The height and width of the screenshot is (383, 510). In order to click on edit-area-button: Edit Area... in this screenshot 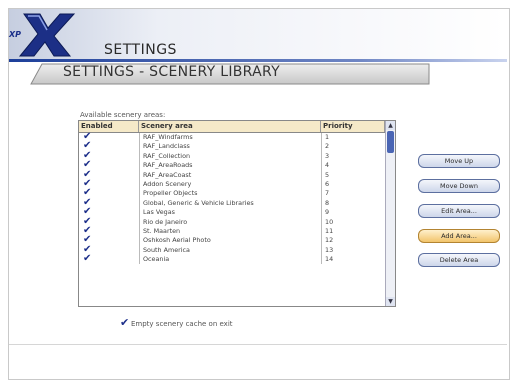, I will do `click(459, 211)`.